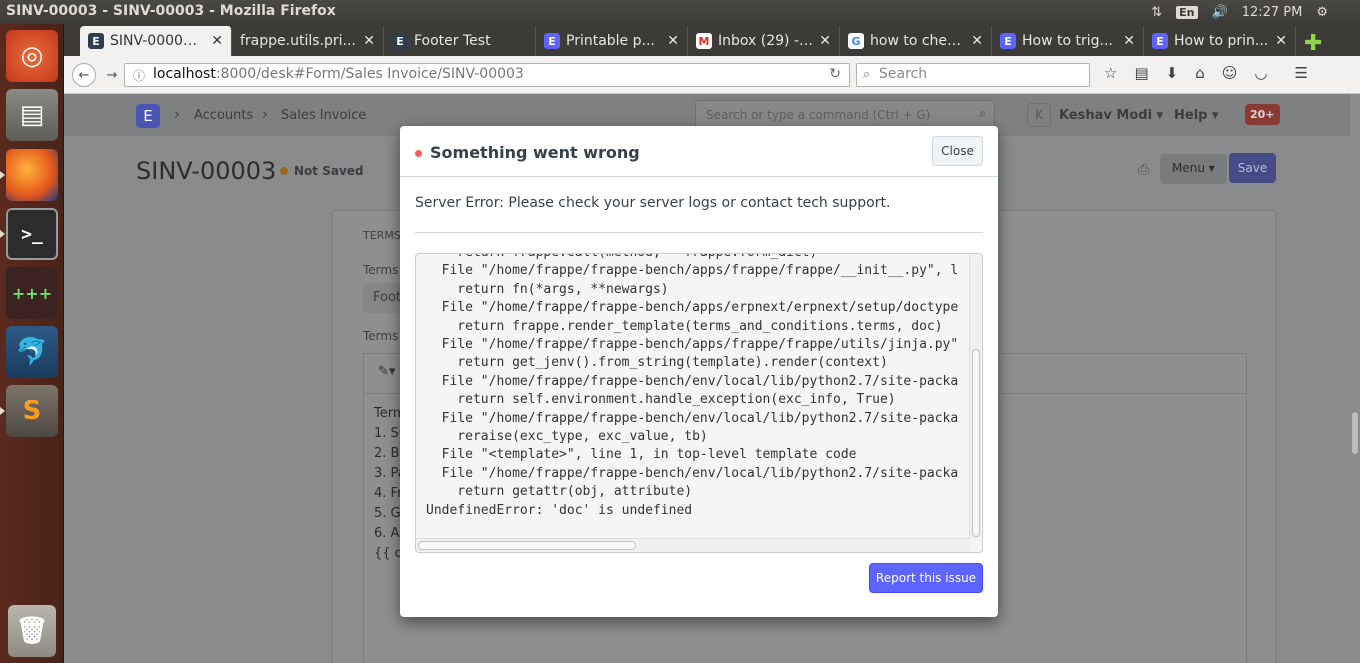  What do you see at coordinates (699, 232) in the screenshot?
I see `divider` at bounding box center [699, 232].